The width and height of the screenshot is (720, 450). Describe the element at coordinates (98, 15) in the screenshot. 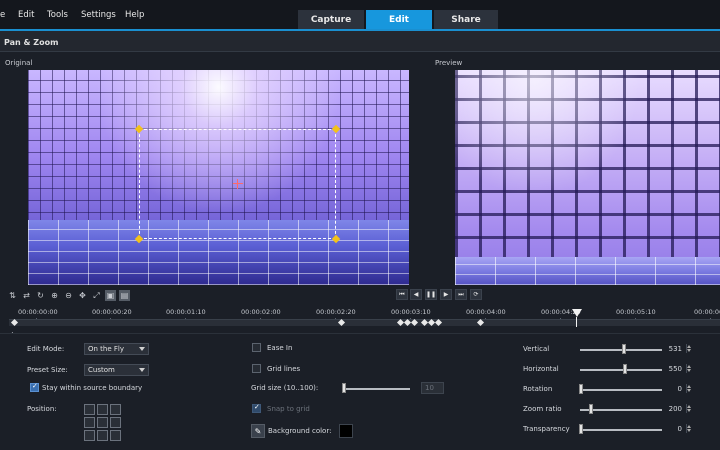

I see `menu-settings: Settings` at that location.